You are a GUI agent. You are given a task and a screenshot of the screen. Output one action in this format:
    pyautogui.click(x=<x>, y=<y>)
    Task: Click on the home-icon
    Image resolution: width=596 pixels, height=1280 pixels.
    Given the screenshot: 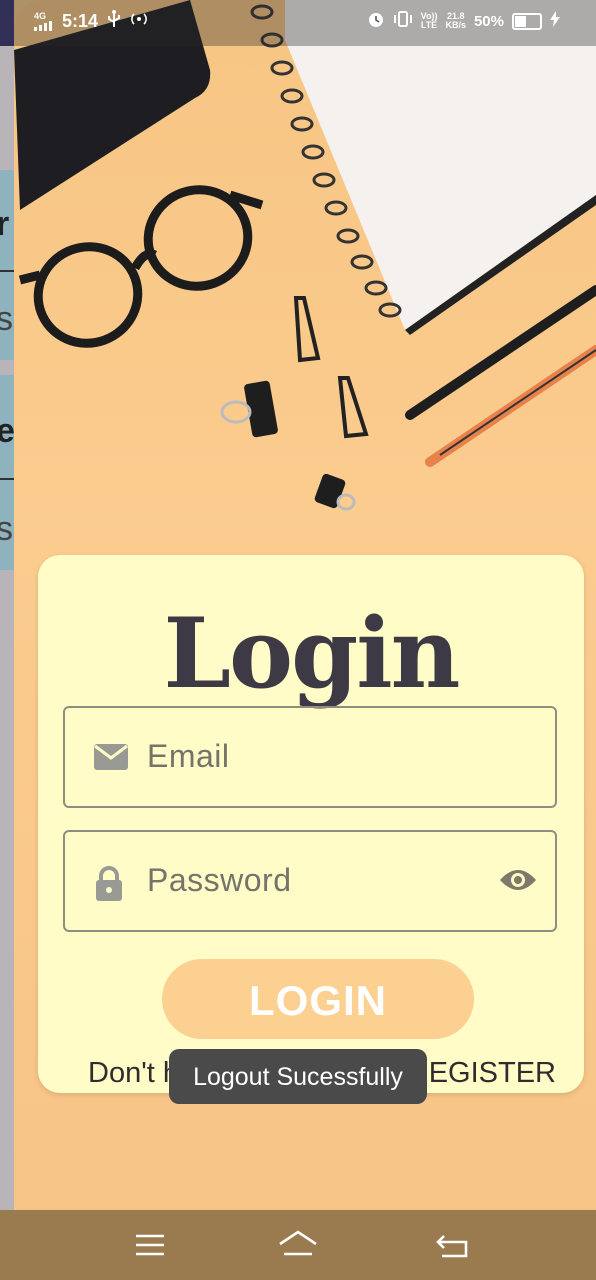 What is the action you would take?
    pyautogui.click(x=298, y=1245)
    